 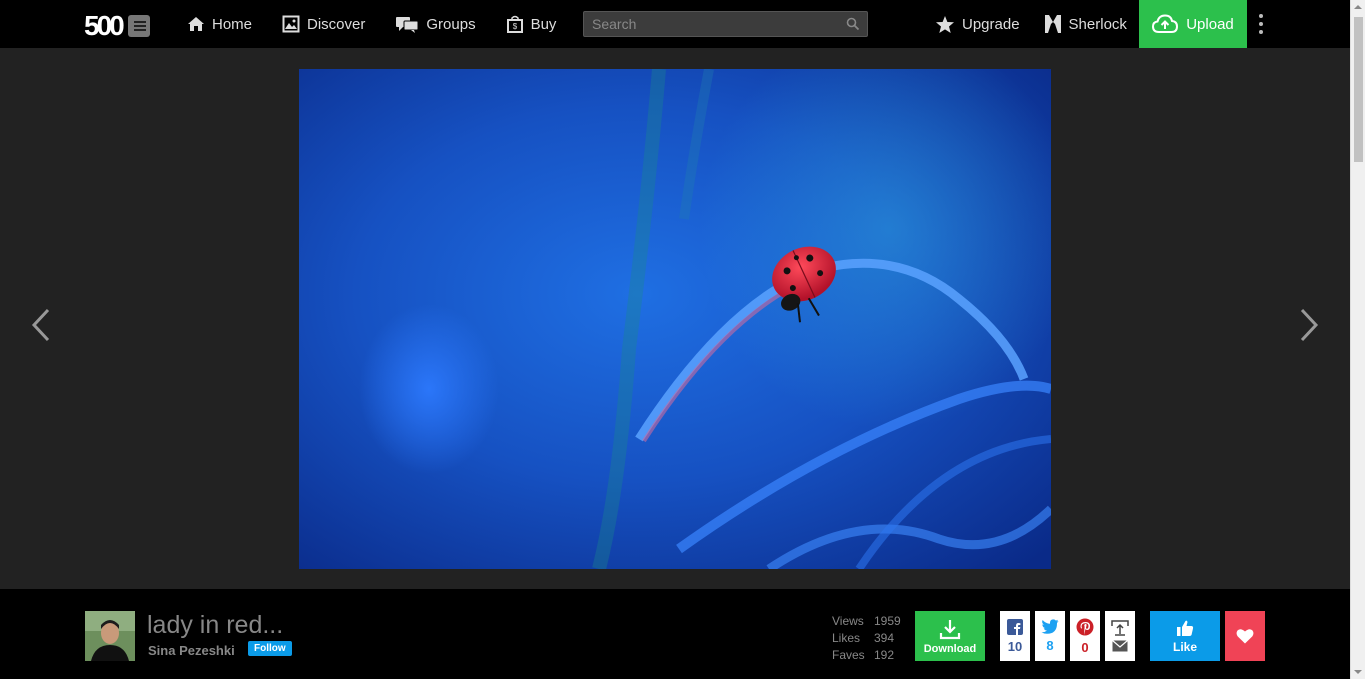 I want to click on upload-label: Upload, so click(x=1210, y=24).